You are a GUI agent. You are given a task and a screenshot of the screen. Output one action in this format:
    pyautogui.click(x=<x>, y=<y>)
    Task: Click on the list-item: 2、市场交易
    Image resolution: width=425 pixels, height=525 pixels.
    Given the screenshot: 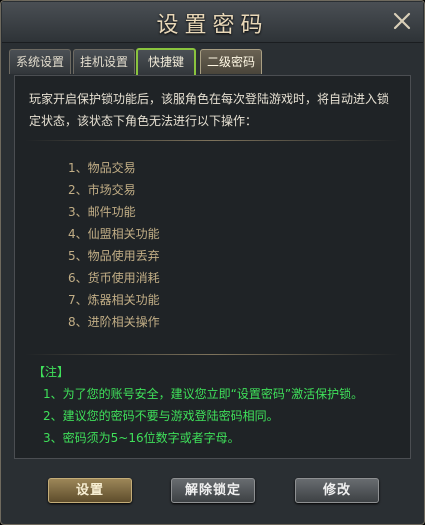 What is the action you would take?
    pyautogui.click(x=102, y=190)
    